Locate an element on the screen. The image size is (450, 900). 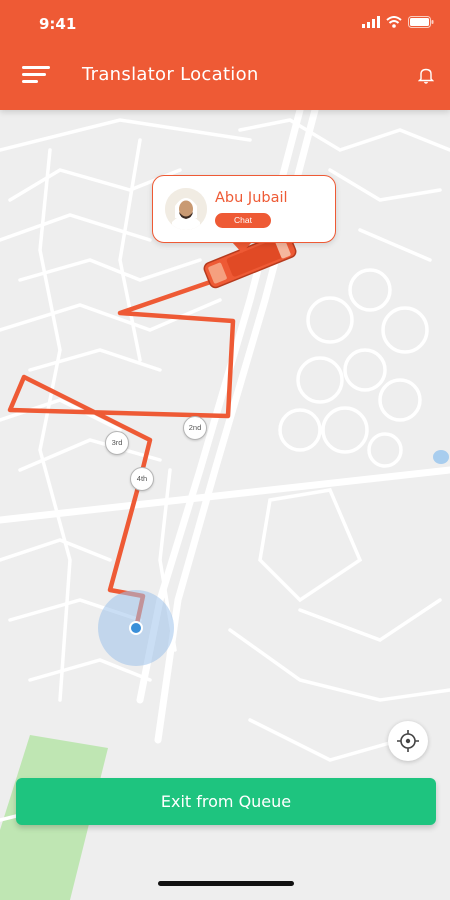
locate-me-button is located at coordinates (408, 741).